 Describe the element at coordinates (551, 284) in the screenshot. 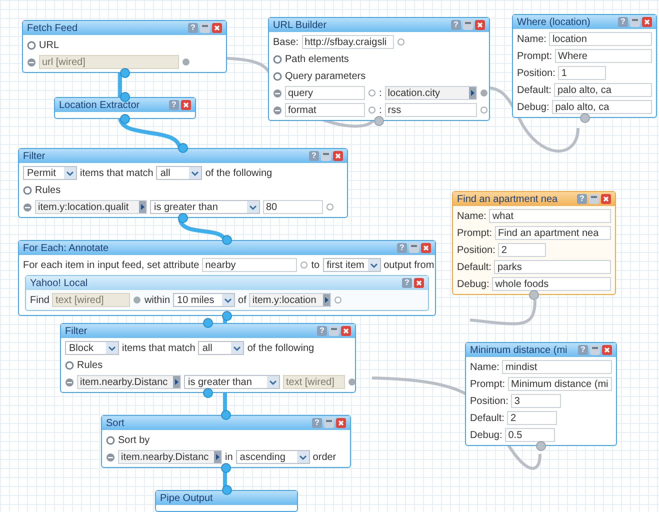

I see `input-field: whole foods` at that location.